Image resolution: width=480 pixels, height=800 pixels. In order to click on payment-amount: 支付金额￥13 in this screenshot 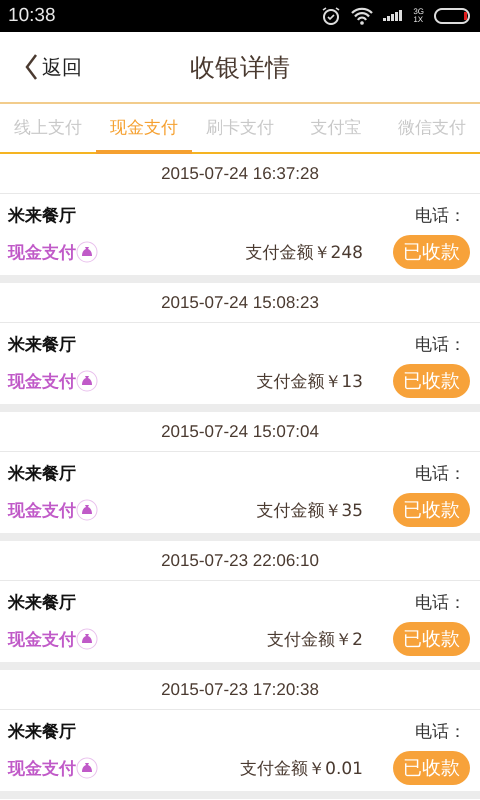, I will do `click(309, 381)`.